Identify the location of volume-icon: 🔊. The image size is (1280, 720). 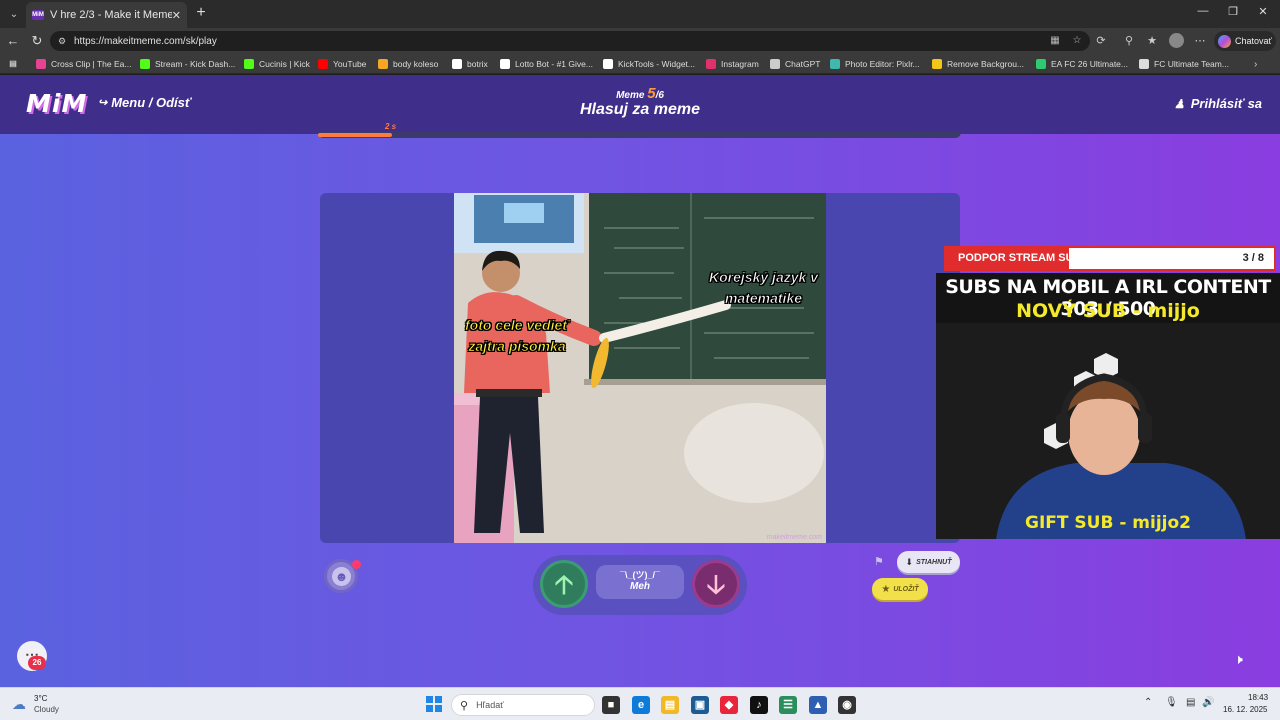
(1208, 702).